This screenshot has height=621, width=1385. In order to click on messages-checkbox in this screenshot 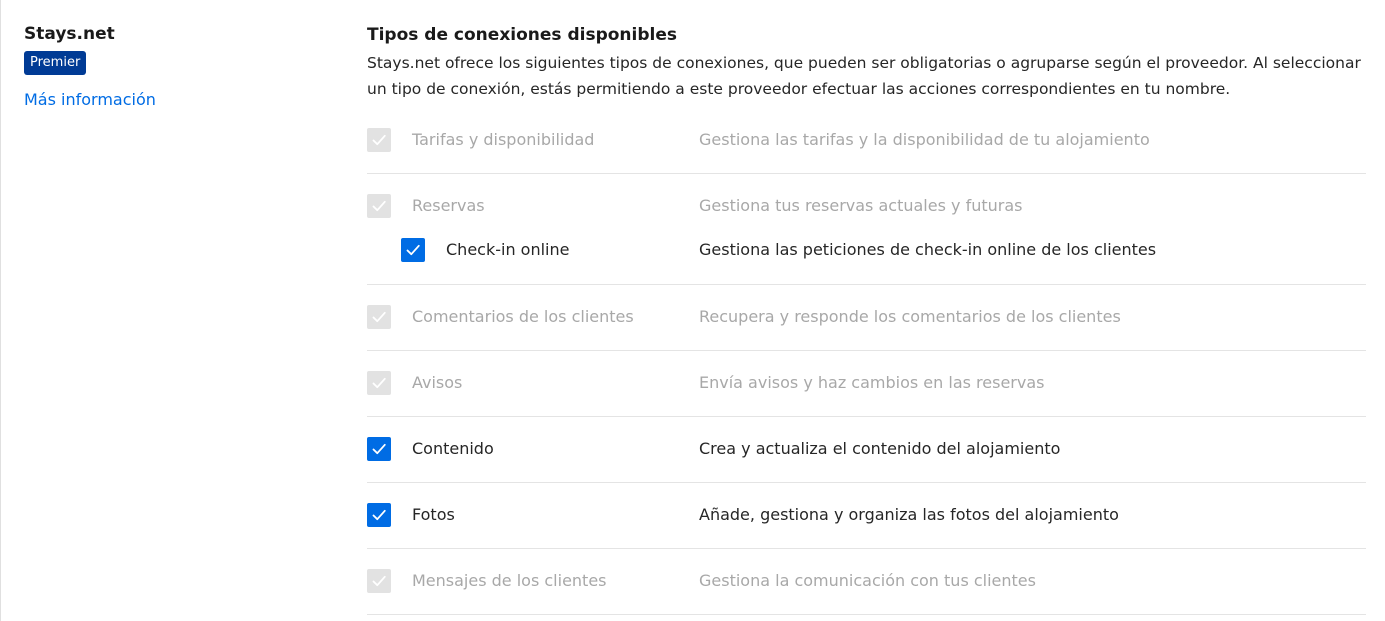, I will do `click(379, 581)`.